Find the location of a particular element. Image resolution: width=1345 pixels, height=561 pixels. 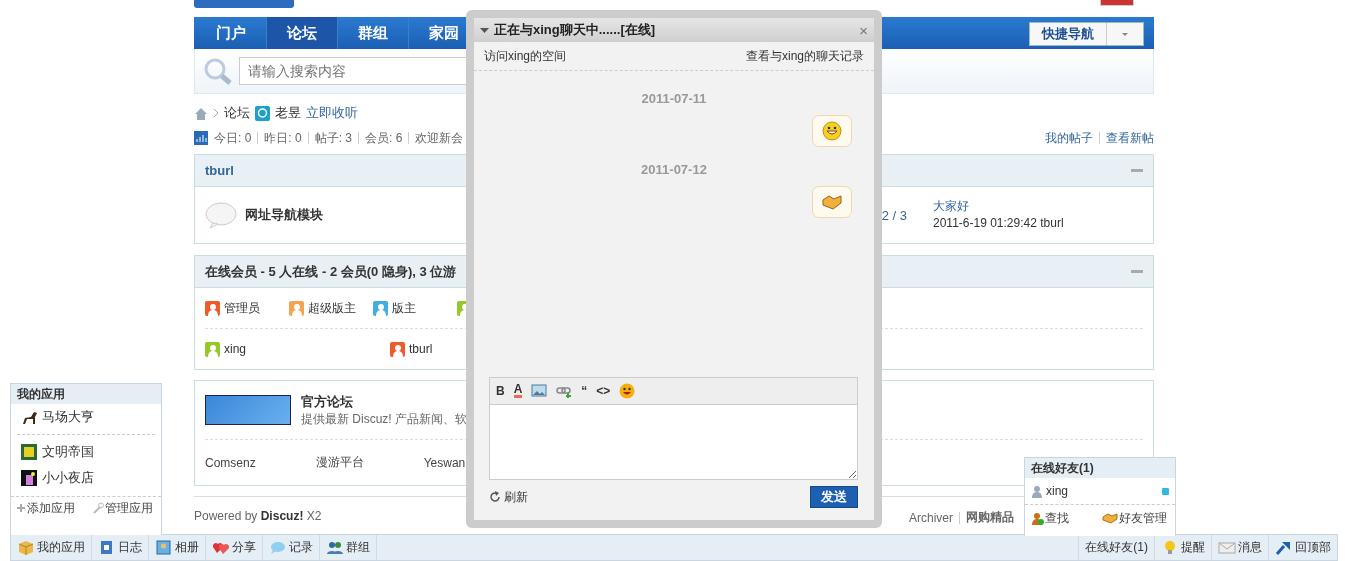

plus-icon is located at coordinates (21, 508).